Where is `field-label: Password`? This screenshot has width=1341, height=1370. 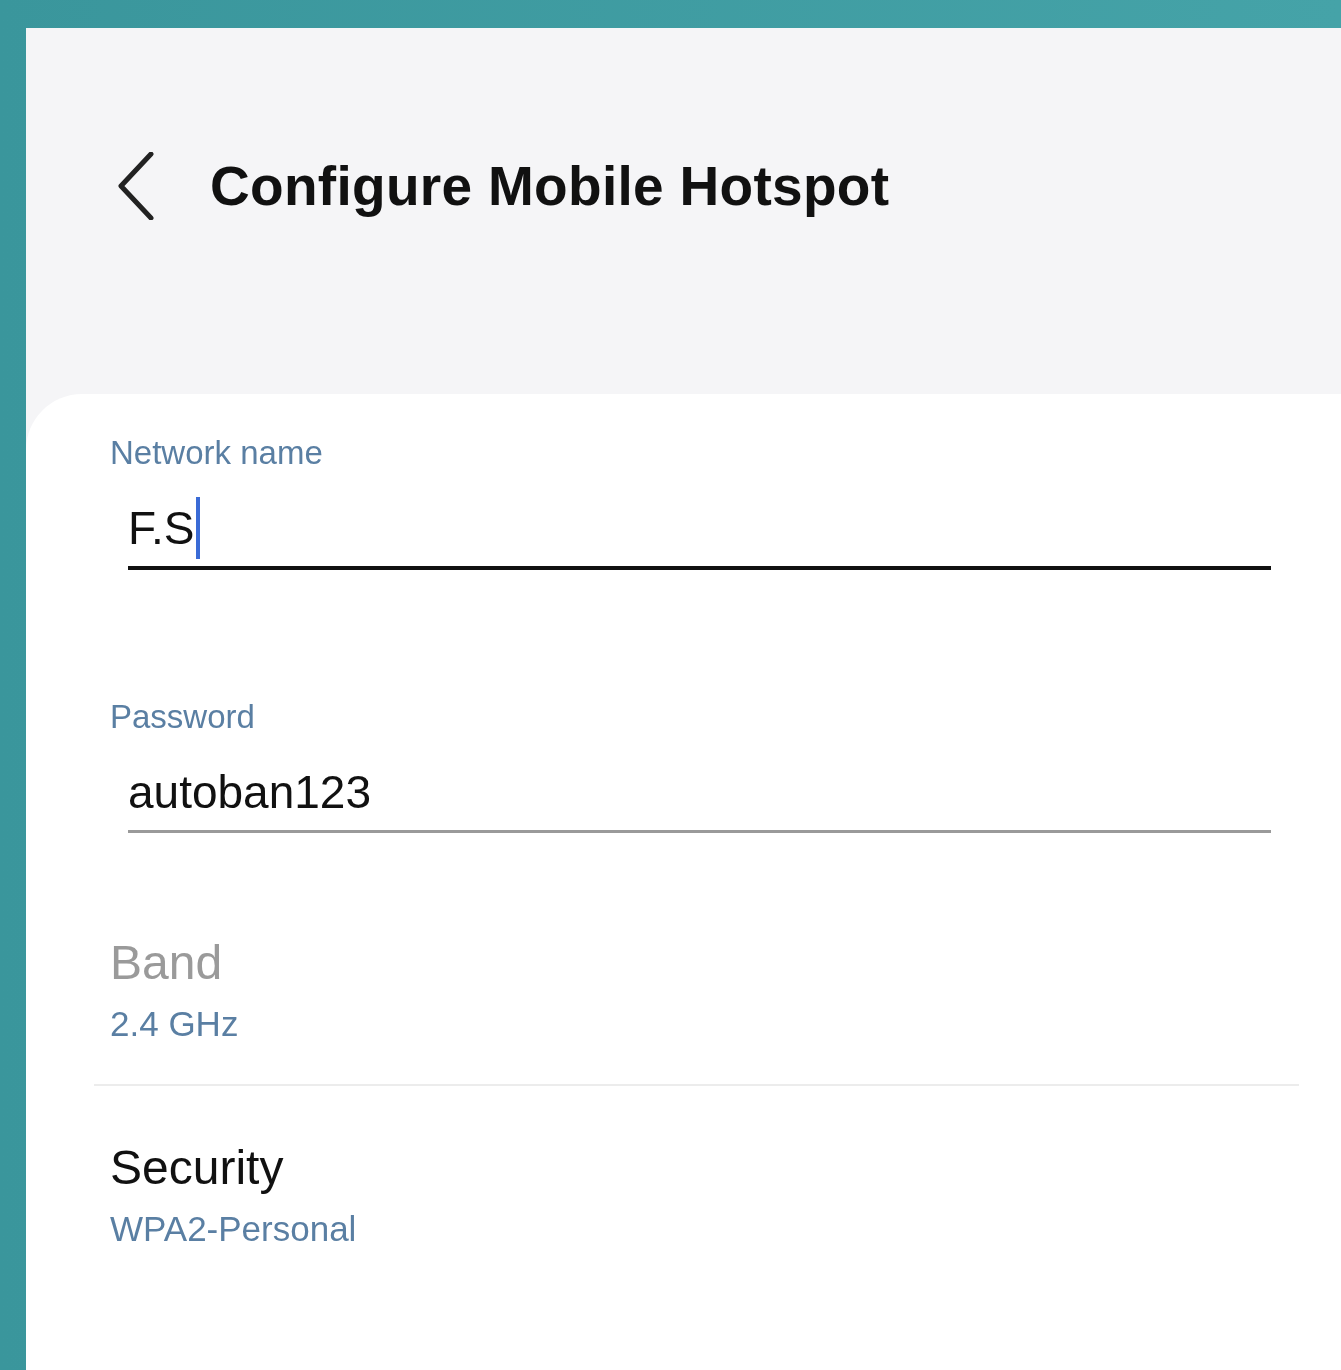
field-label: Password is located at coordinates (182, 717).